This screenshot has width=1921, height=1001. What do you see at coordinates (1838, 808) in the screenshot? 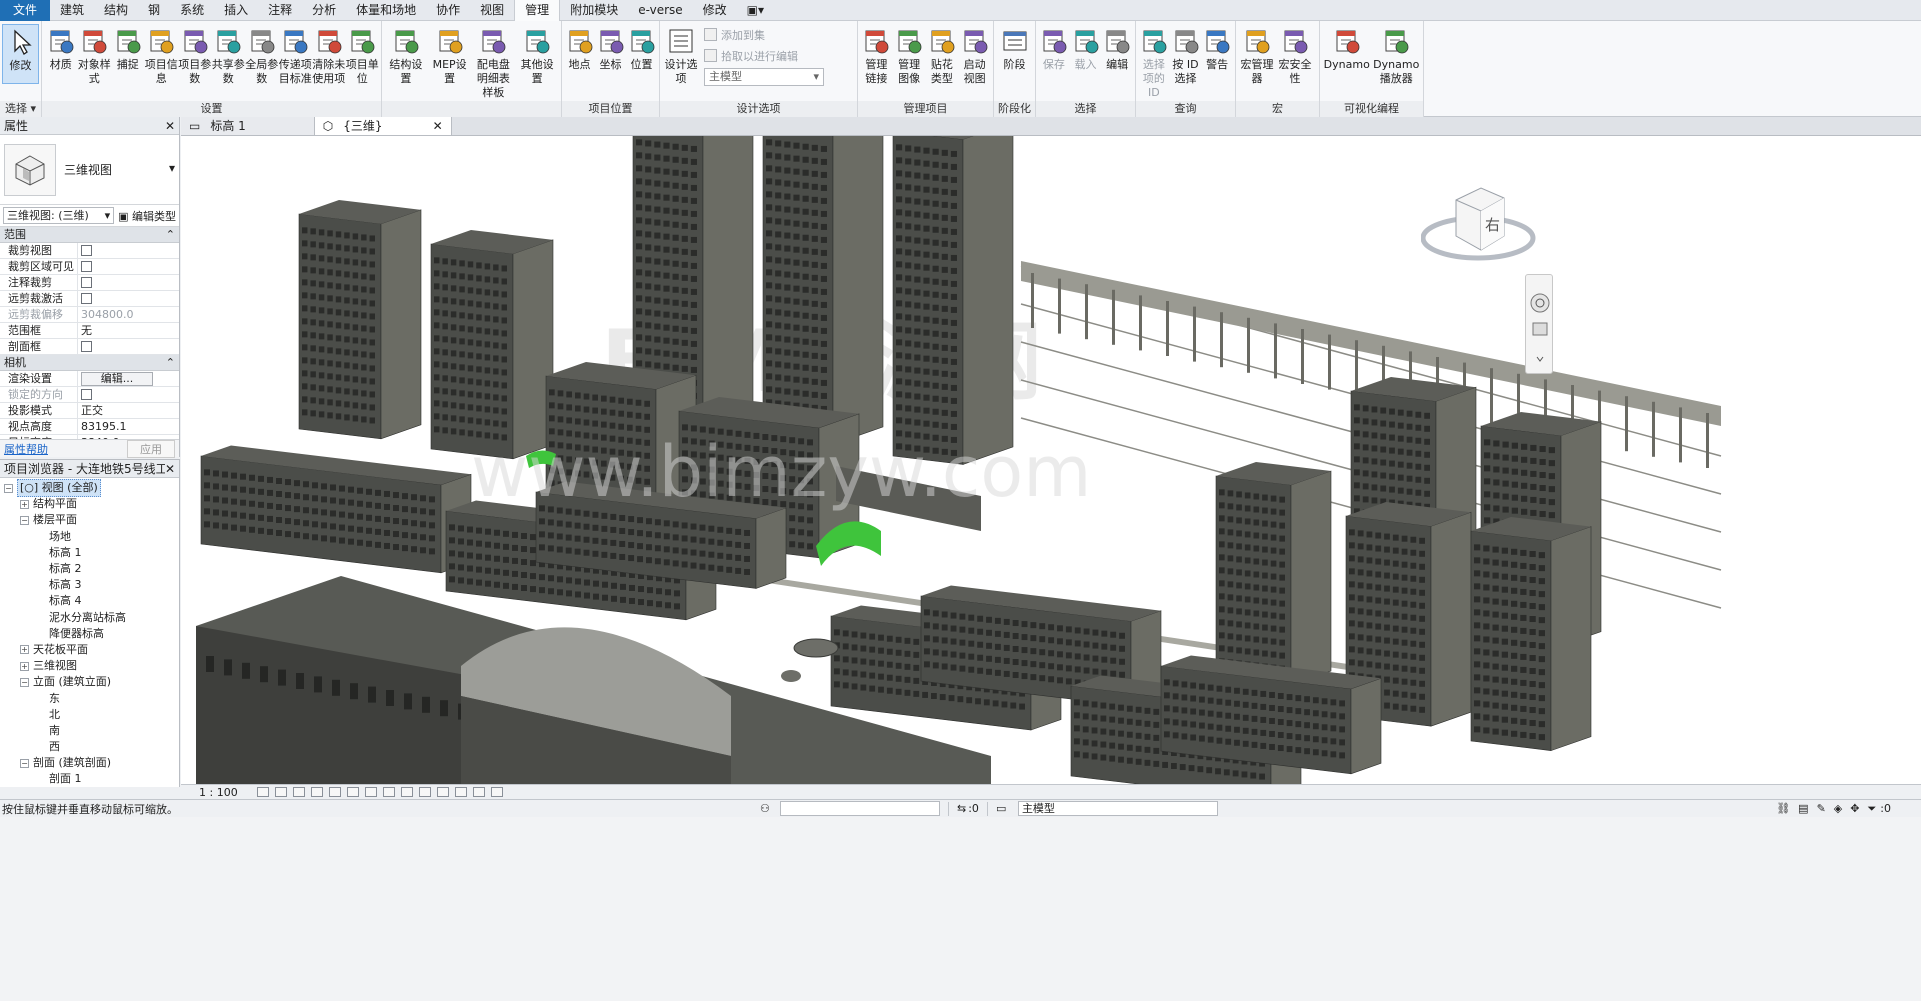
I see `select-by-face-icon: ◈` at bounding box center [1838, 808].